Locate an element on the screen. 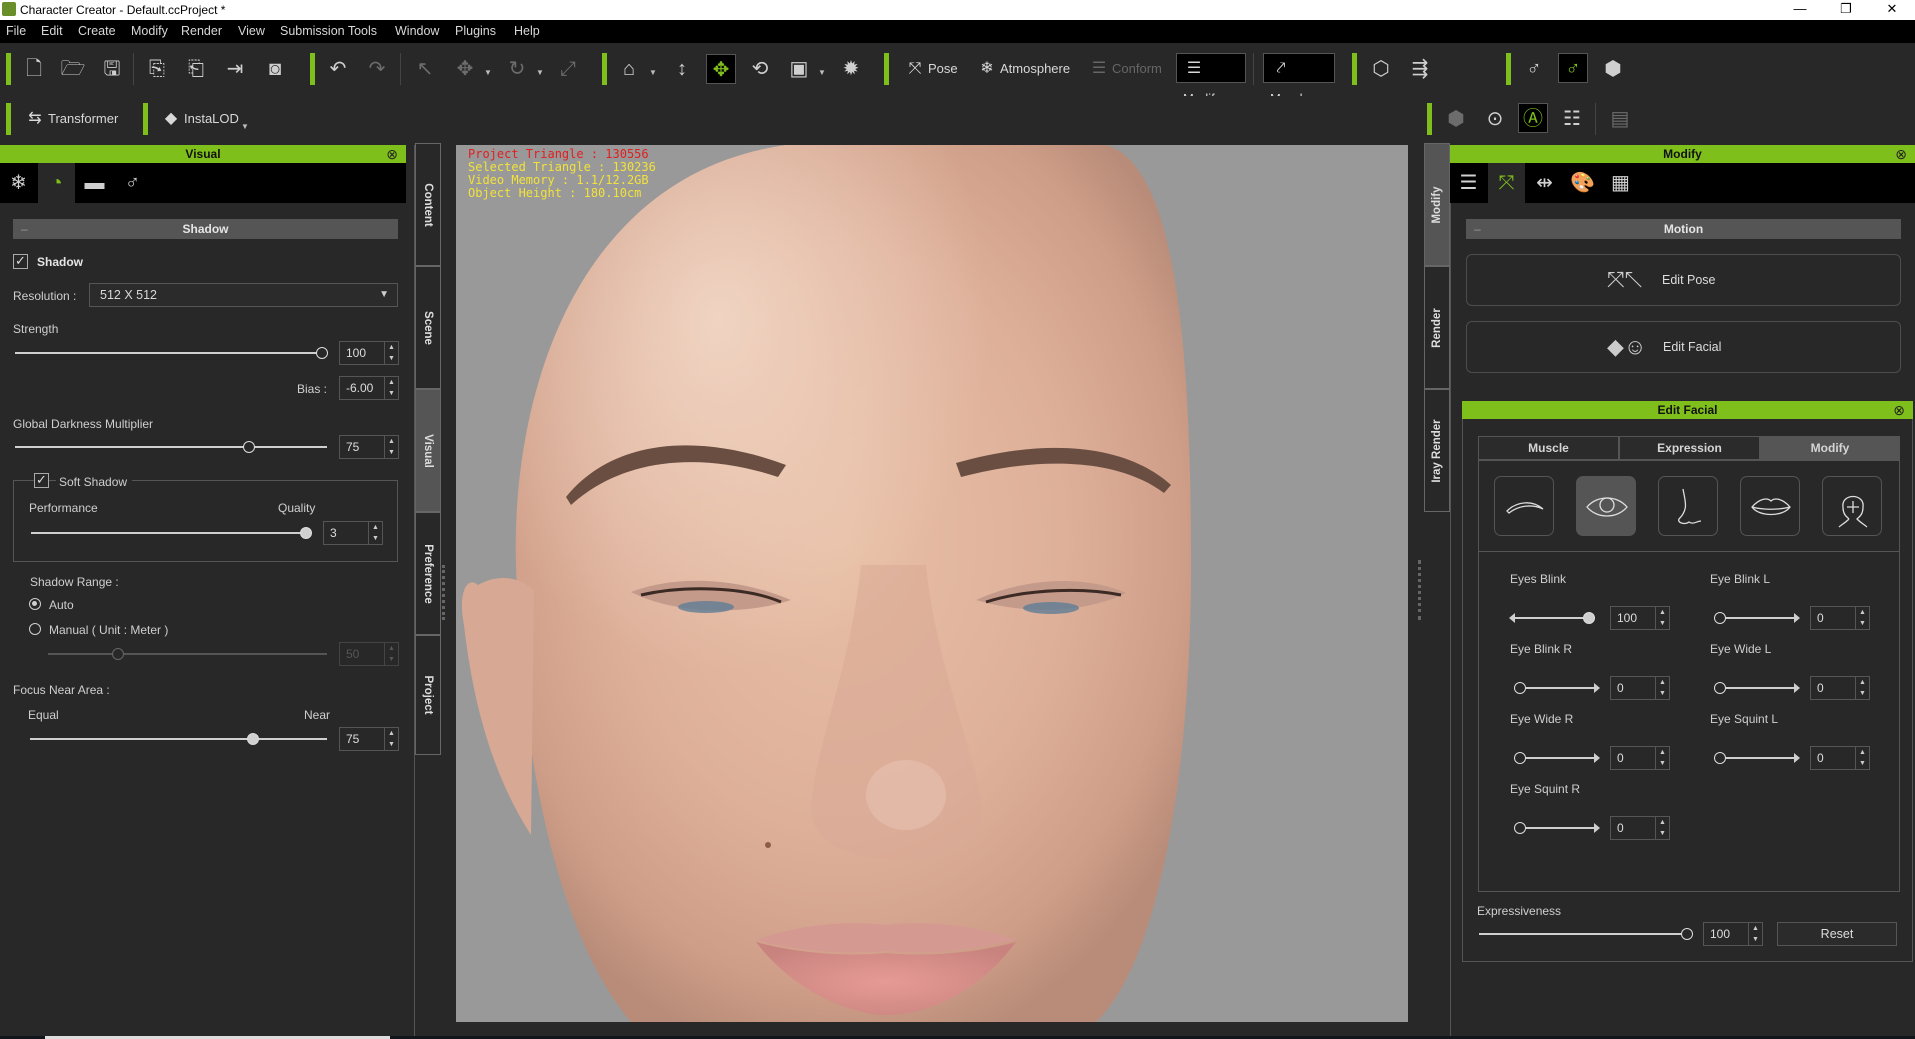  soft-shadow-quality-slider is located at coordinates (171, 533).